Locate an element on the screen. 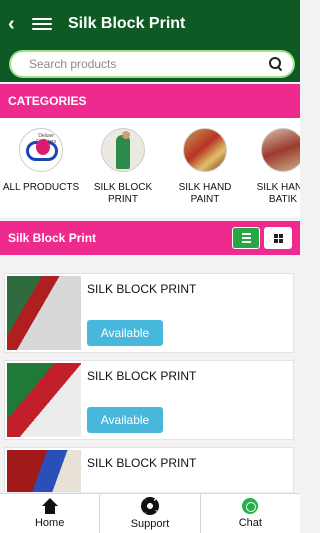  search-input: Search products is located at coordinates (152, 64).